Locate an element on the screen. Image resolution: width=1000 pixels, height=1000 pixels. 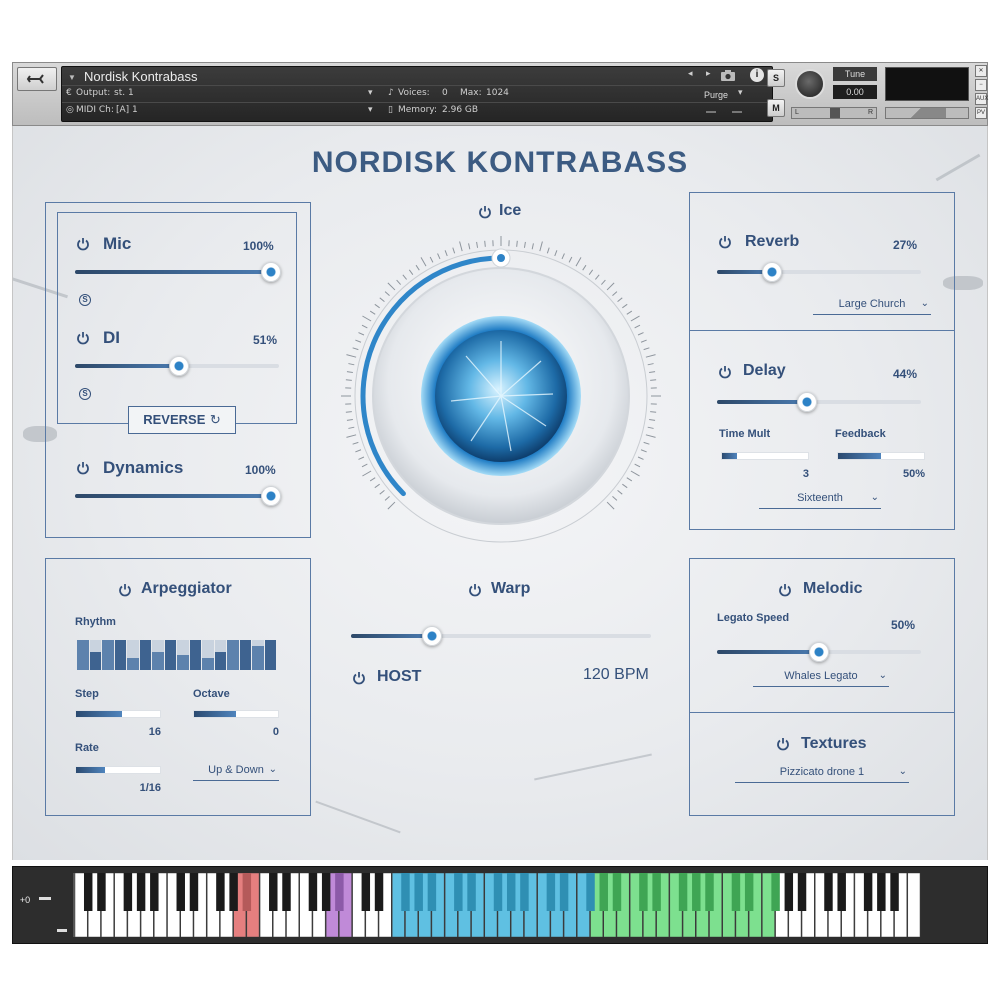
camera-icon is located at coordinates (728, 75).